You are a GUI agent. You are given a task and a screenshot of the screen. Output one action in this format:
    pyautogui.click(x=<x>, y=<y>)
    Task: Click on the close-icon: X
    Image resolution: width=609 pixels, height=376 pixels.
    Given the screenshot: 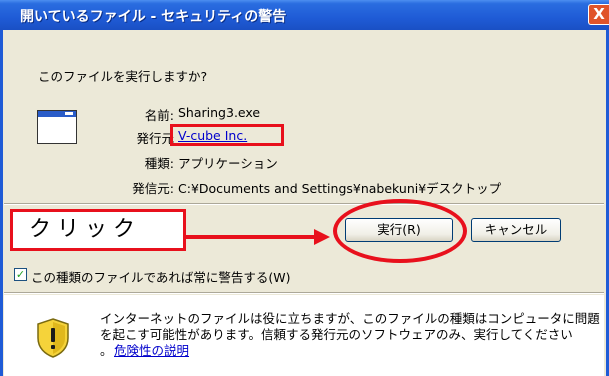 What is the action you would take?
    pyautogui.click(x=599, y=14)
    